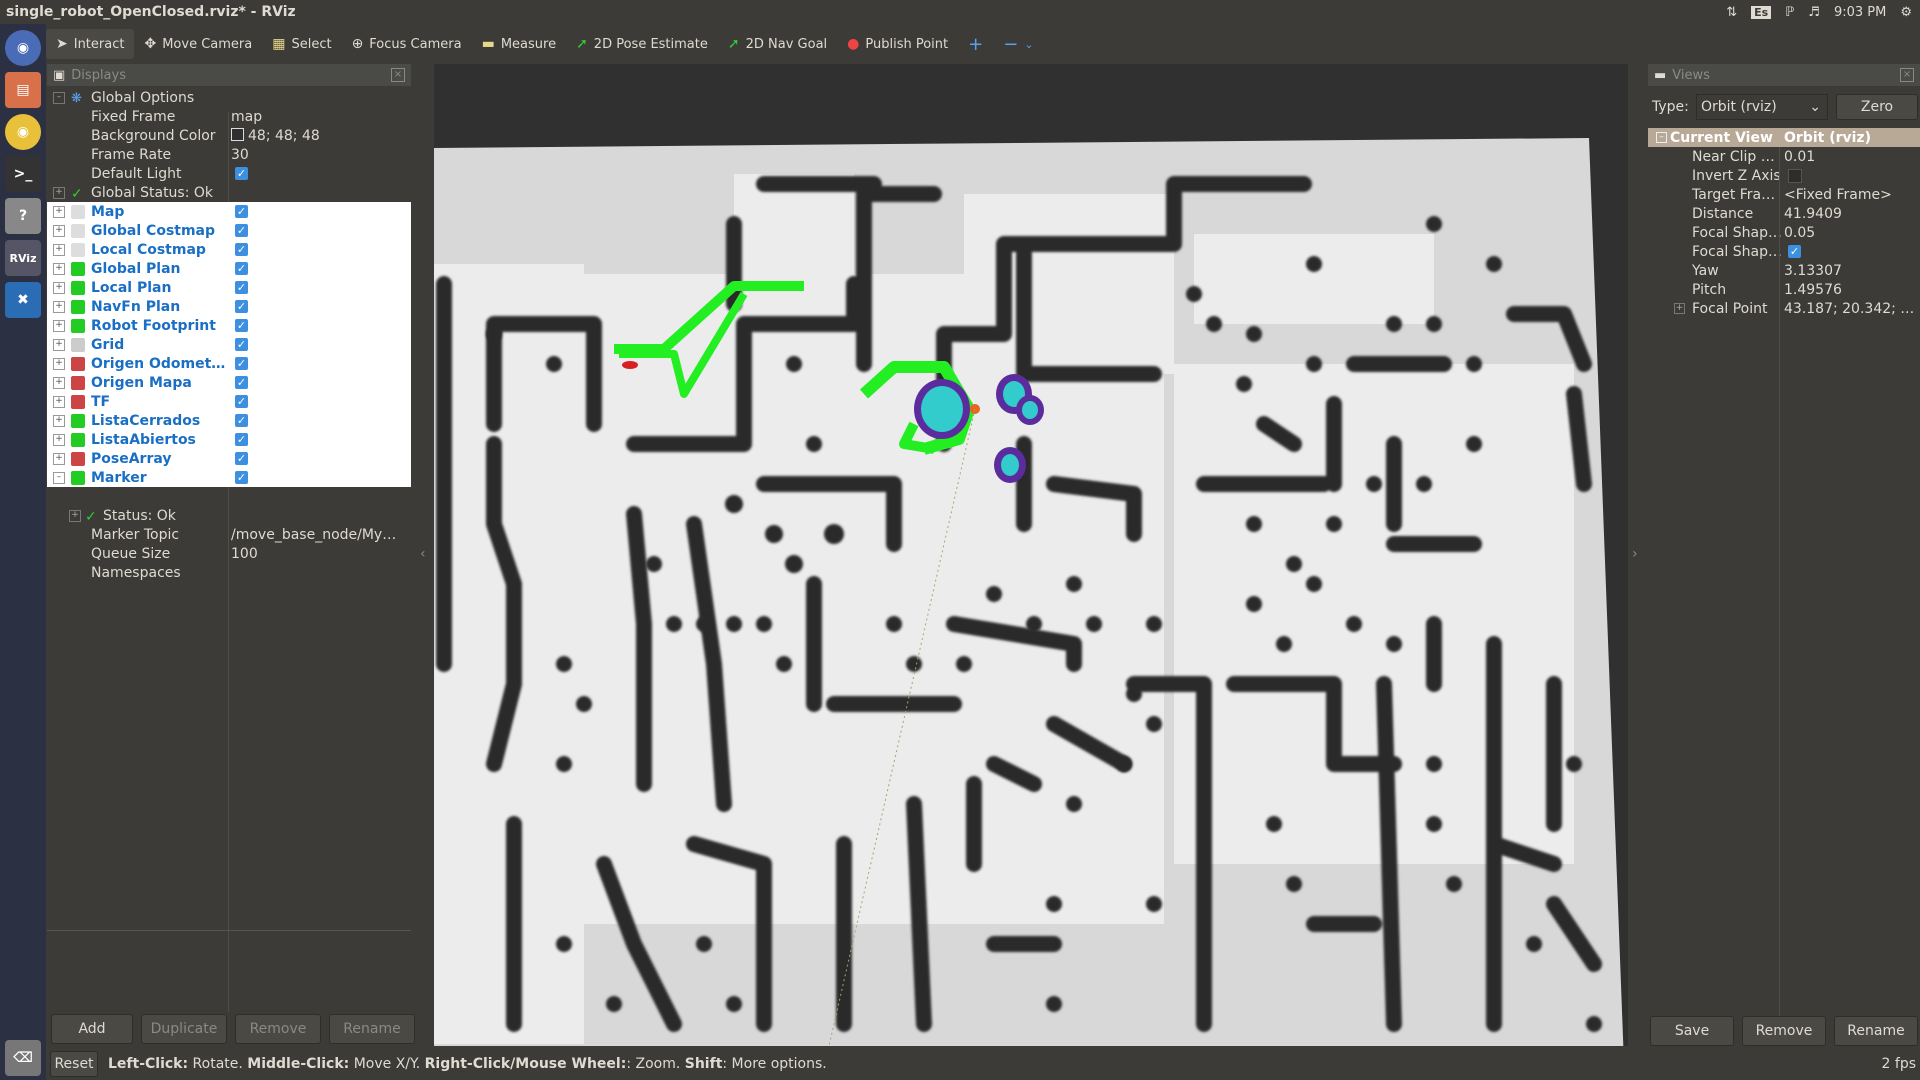  Describe the element at coordinates (229, 192) in the screenshot. I see `global-status-row: + ✓ Global Status: Ok` at that location.